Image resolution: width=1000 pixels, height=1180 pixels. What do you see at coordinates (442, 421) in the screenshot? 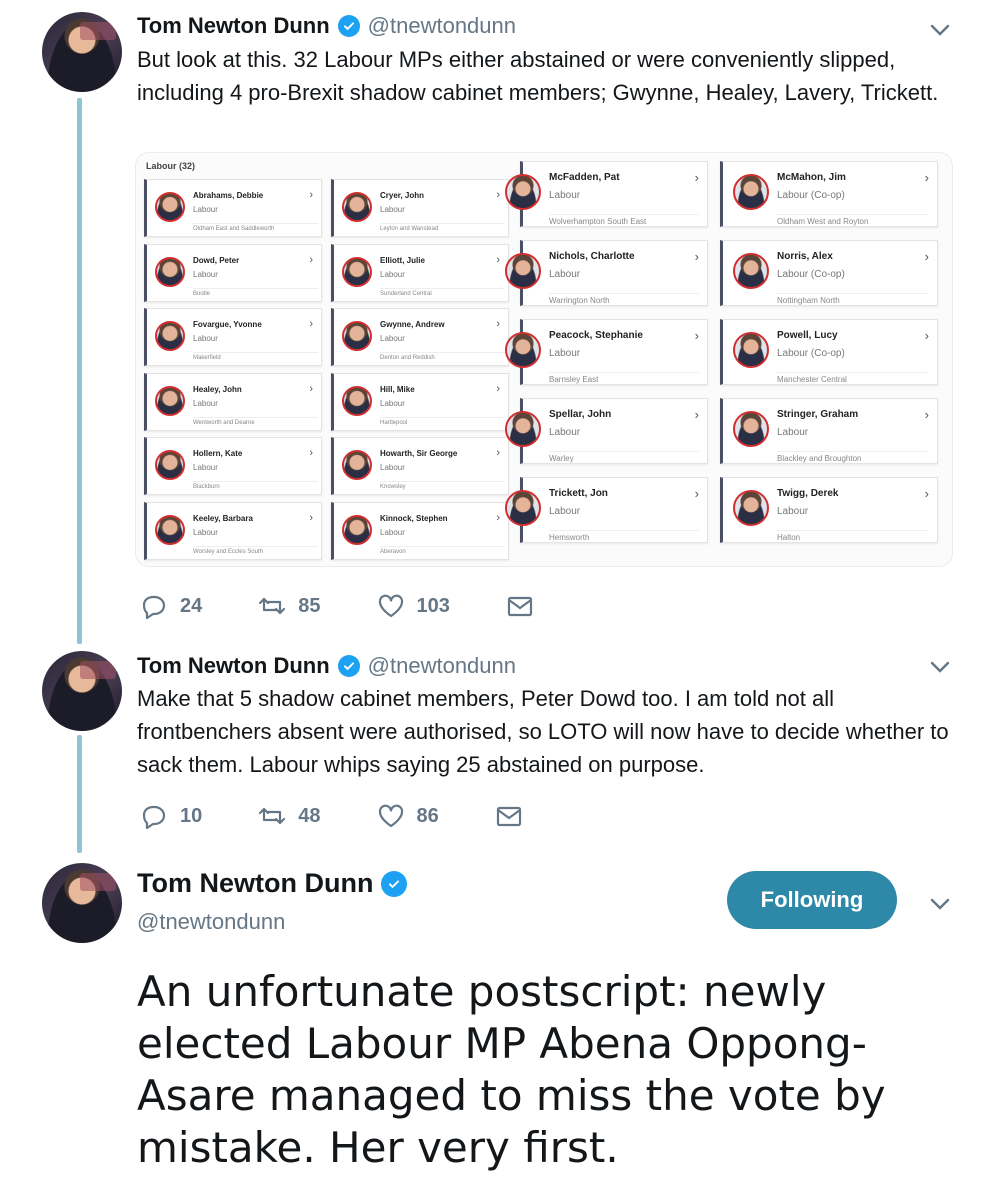
I see `mp-constituency: Hartlepool` at bounding box center [442, 421].